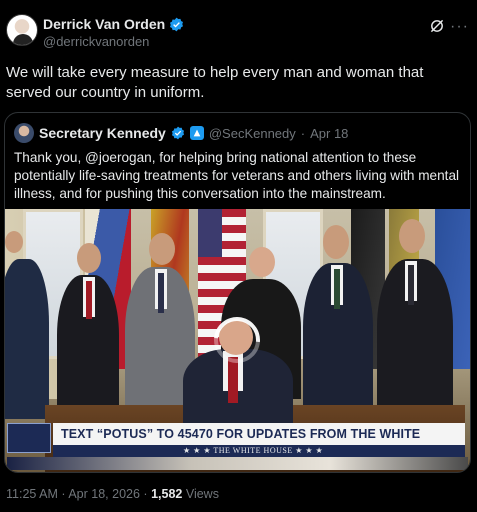 The height and width of the screenshot is (512, 477). What do you see at coordinates (202, 494) in the screenshot?
I see `views-label: Views` at bounding box center [202, 494].